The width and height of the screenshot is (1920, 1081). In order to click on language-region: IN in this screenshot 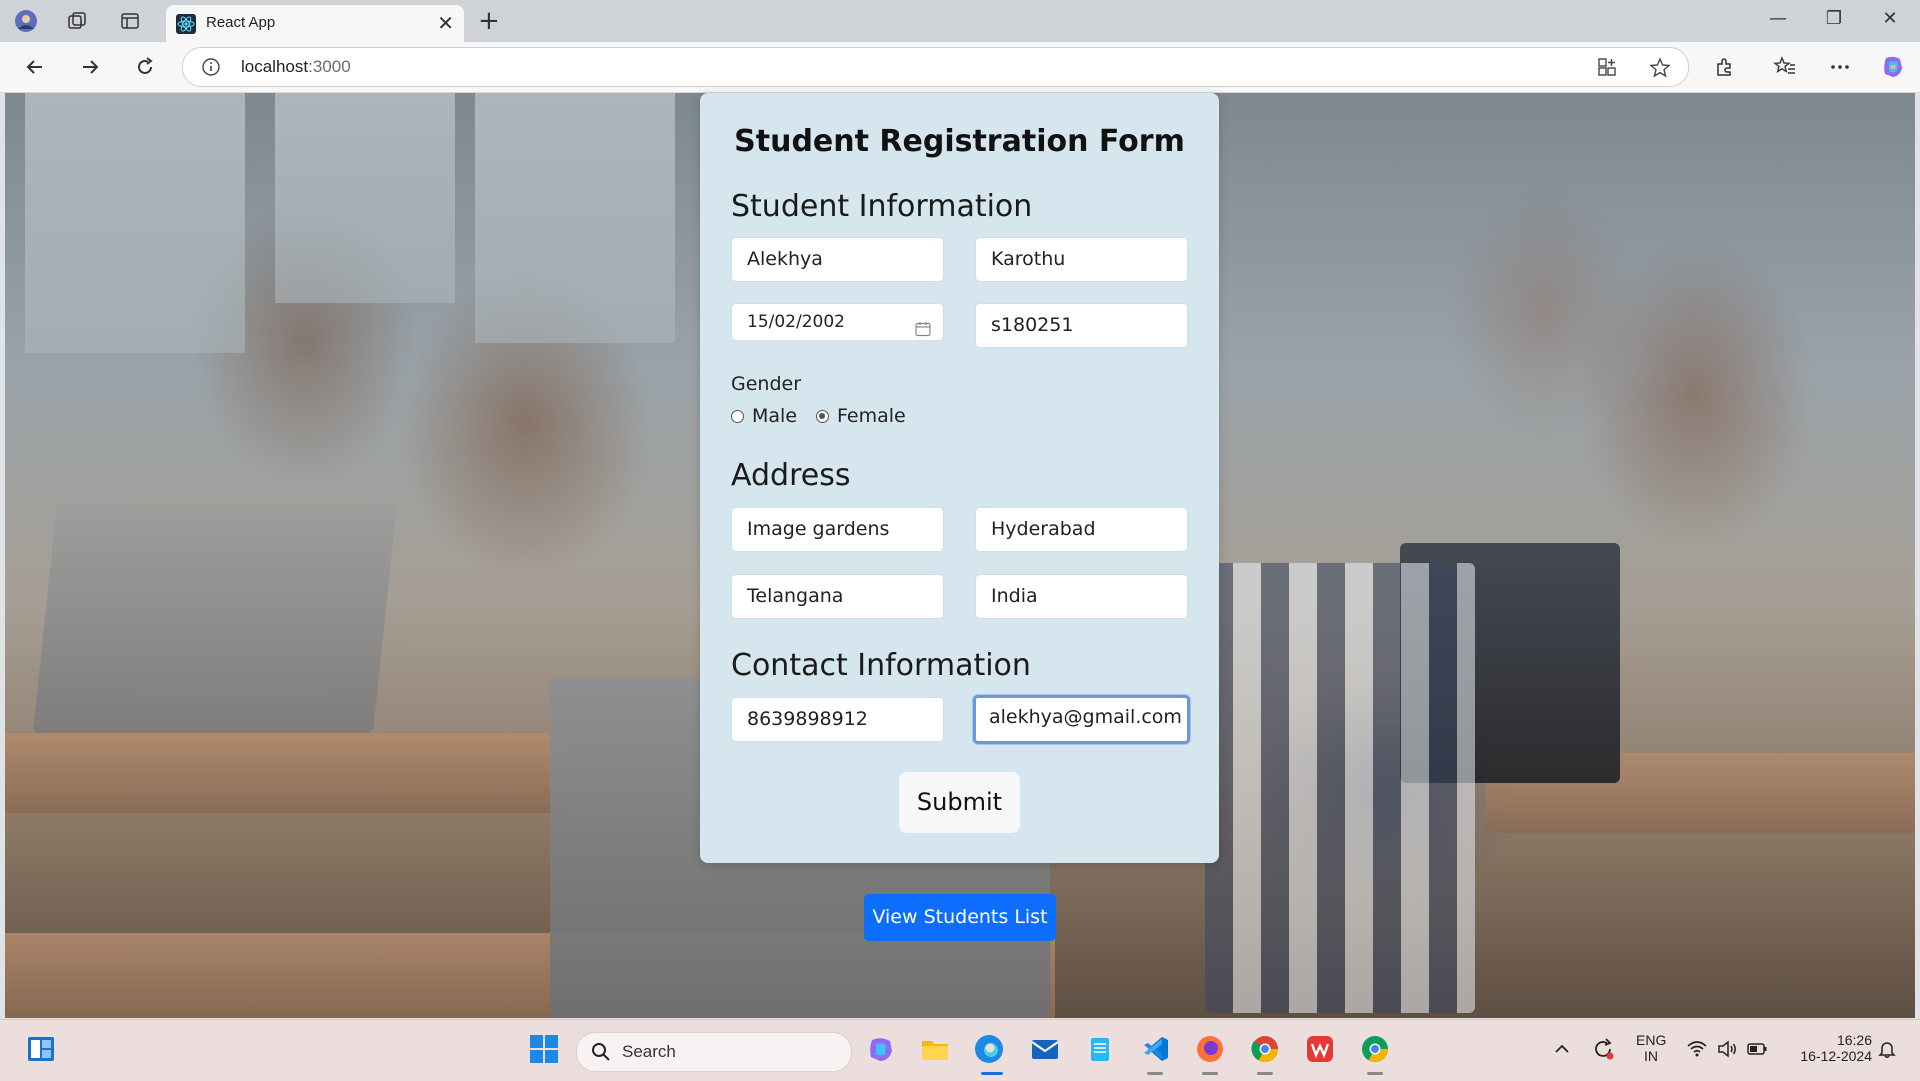, I will do `click(1651, 1056)`.